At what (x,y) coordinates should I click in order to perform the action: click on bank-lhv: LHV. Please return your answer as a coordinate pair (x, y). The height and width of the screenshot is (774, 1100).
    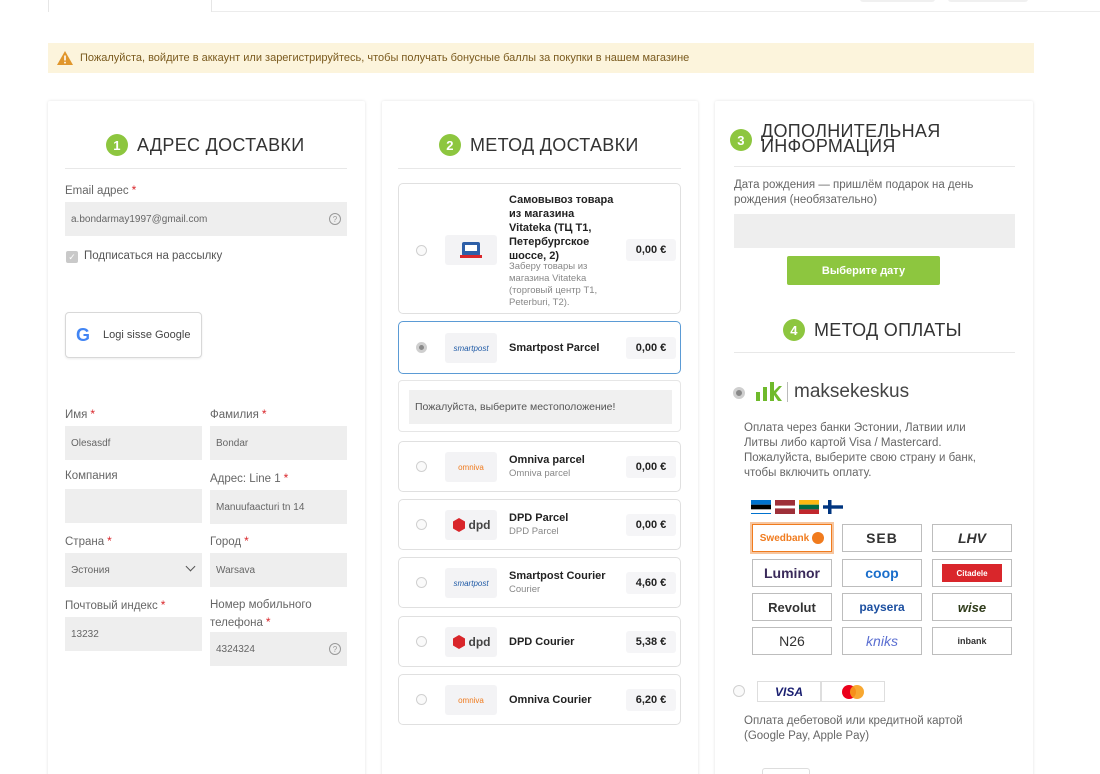
    Looking at the image, I should click on (972, 538).